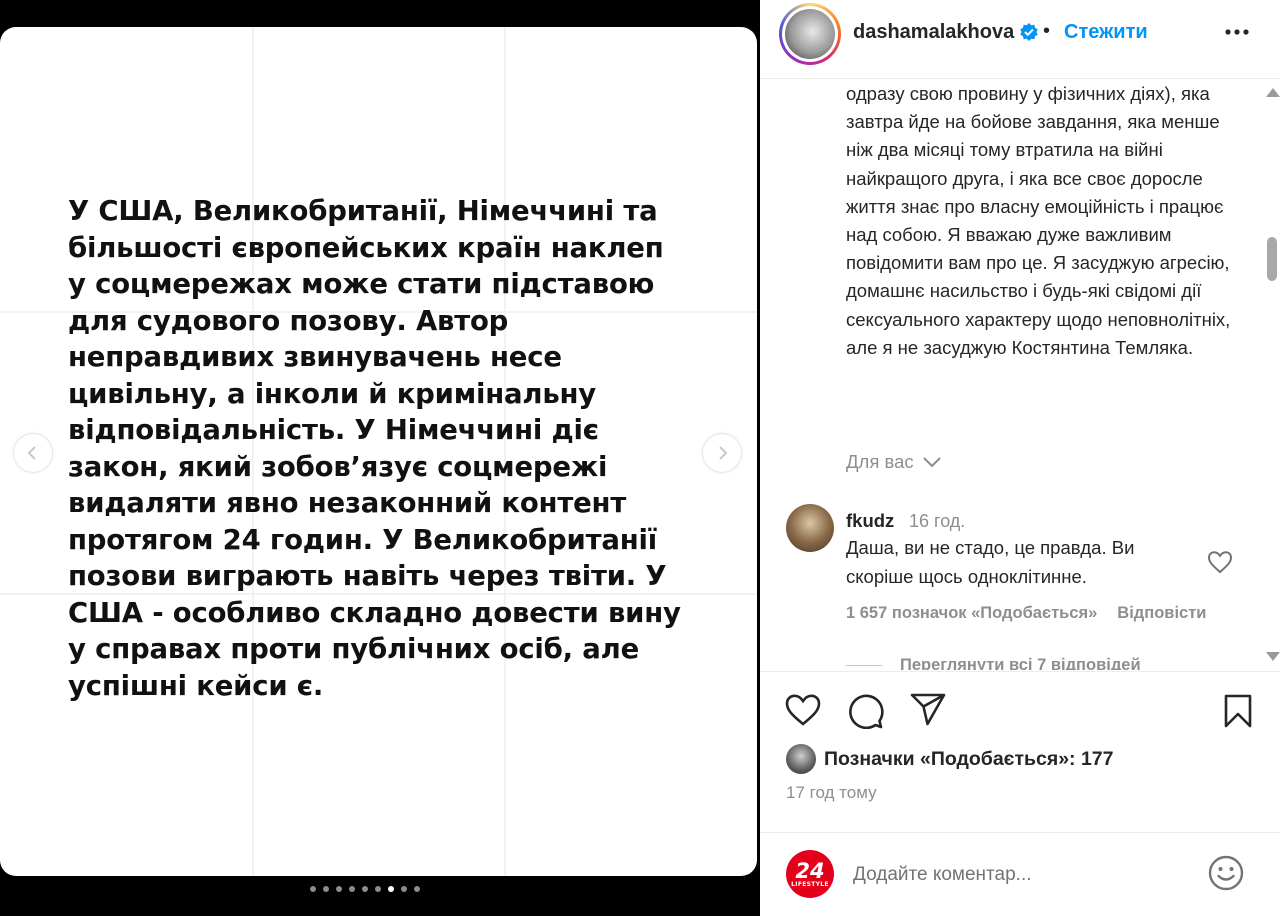 The image size is (1280, 916). I want to click on heart-icon, so click(803, 710).